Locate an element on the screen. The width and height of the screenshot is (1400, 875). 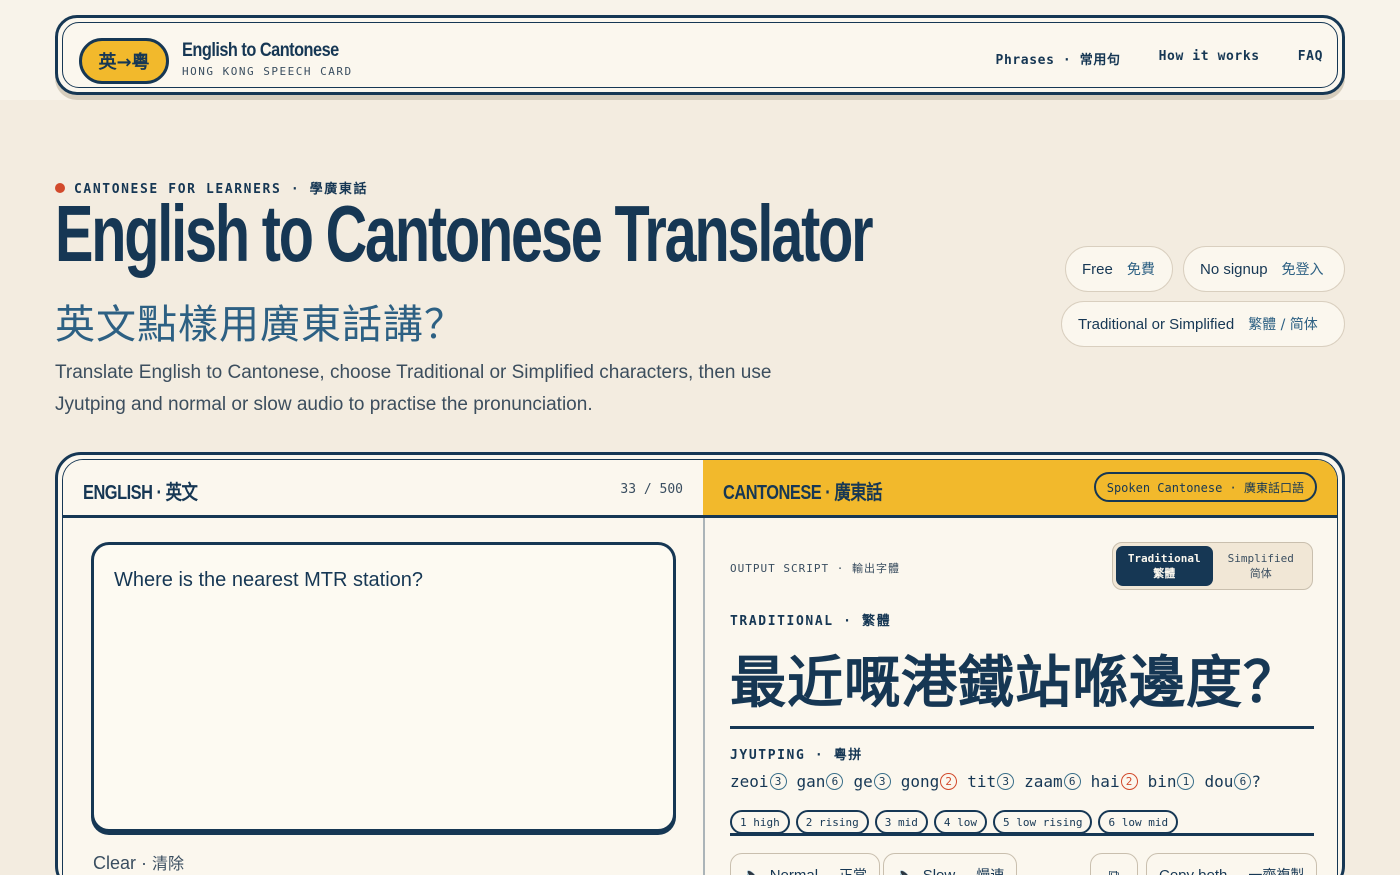
audio-slow-zh: 慢速 is located at coordinates (990, 870).